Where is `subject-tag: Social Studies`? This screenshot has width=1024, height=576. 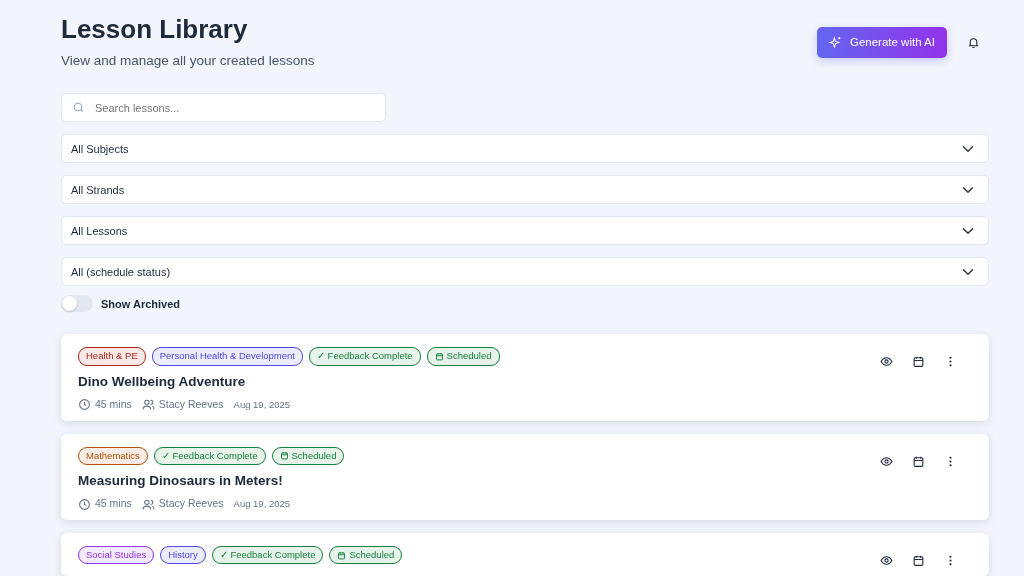 subject-tag: Social Studies is located at coordinates (116, 555).